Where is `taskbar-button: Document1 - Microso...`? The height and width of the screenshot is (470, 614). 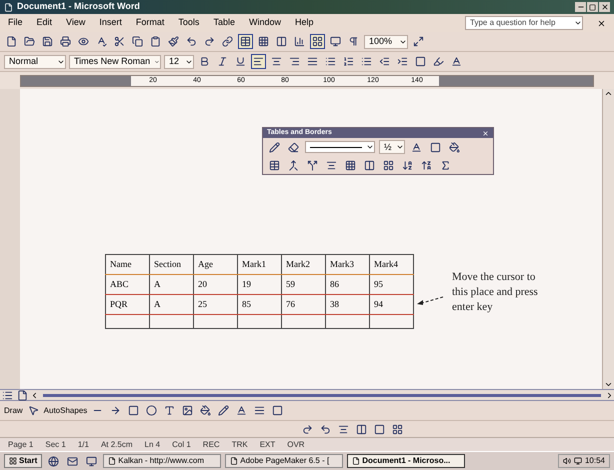 taskbar-button: Document1 - Microso... is located at coordinates (406, 461).